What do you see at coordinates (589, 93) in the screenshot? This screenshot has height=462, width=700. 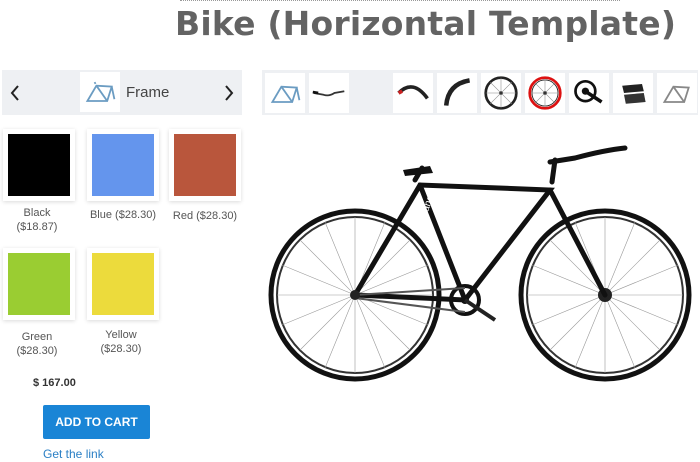 I see `crankset-icon` at bounding box center [589, 93].